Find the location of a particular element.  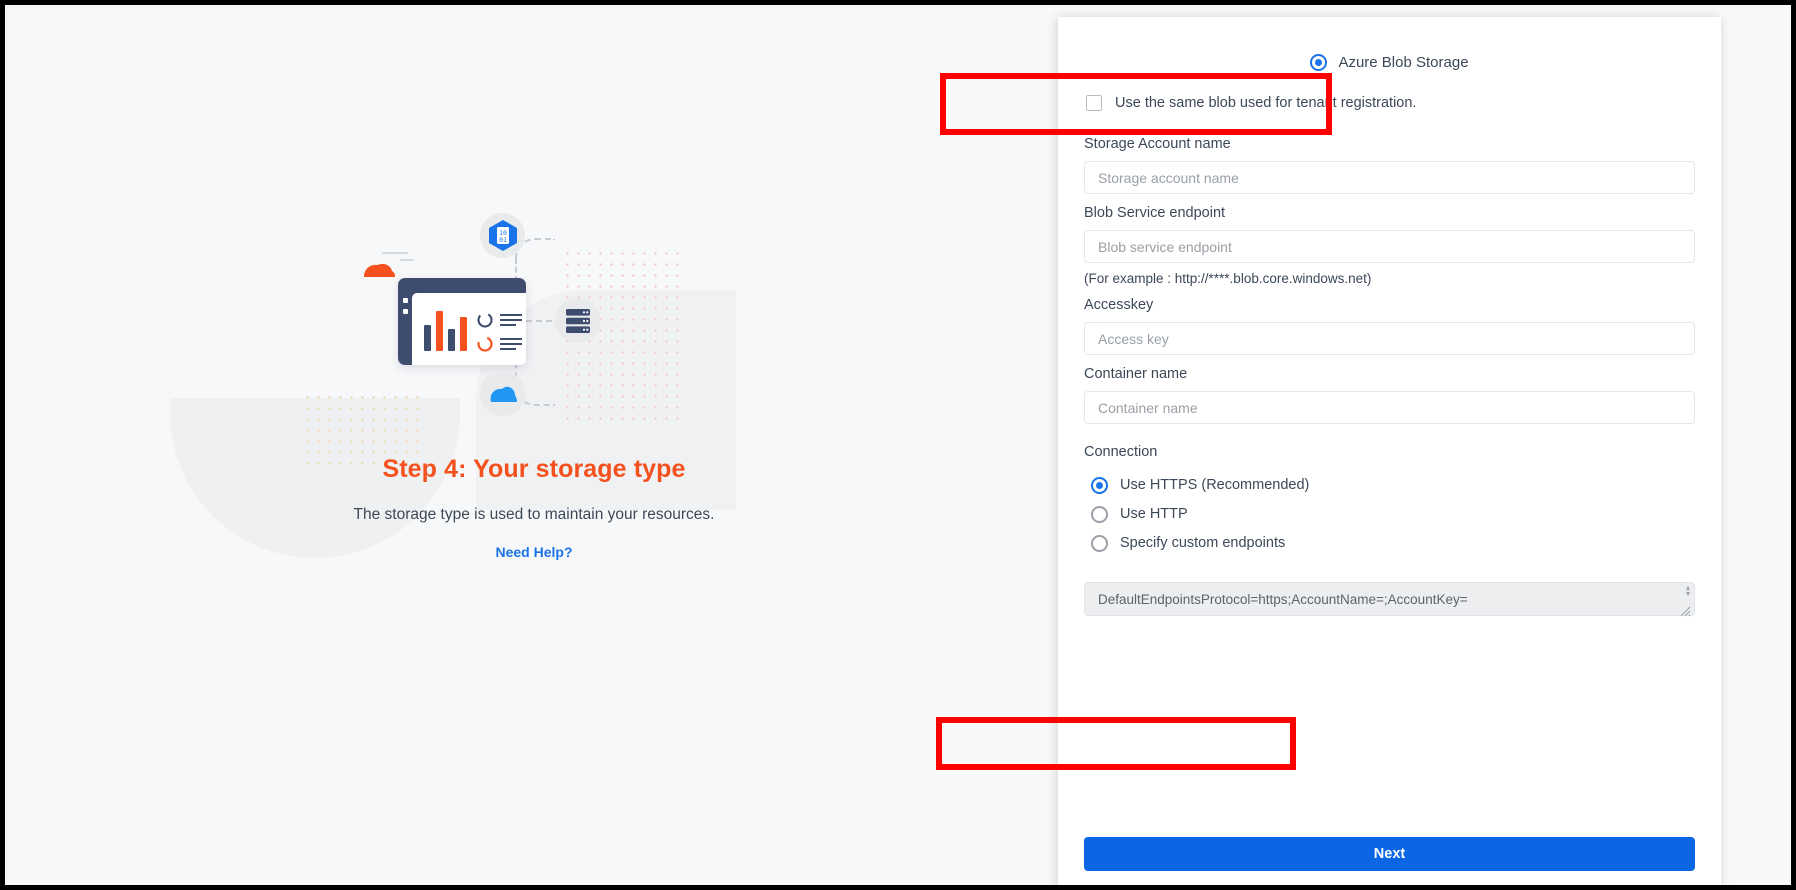

page-title: Step 4: Your storage type is located at coordinates (534, 469).